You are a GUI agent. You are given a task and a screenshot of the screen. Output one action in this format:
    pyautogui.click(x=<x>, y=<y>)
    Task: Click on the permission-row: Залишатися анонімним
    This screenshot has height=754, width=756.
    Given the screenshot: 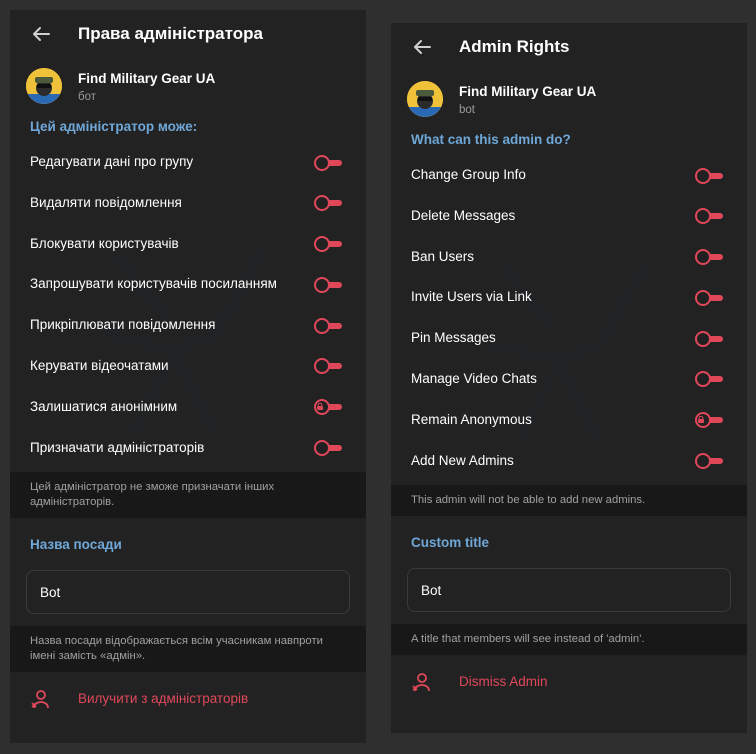 What is the action you would take?
    pyautogui.click(x=188, y=407)
    